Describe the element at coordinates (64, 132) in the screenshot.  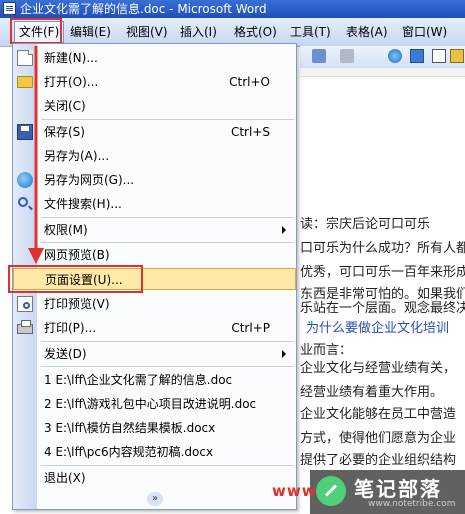
I see `menu-item-label: 保存(S)` at that location.